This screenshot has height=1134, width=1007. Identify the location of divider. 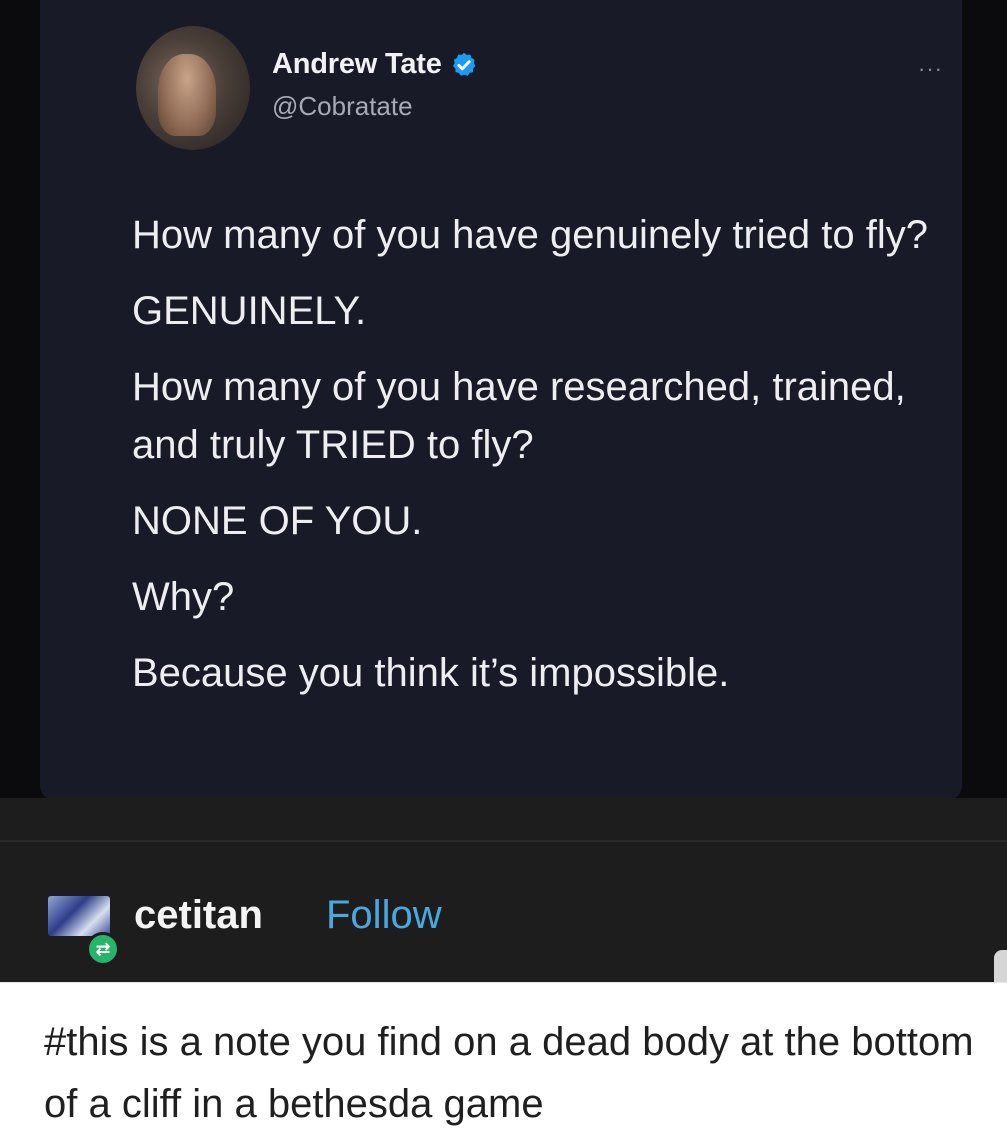
(503, 841).